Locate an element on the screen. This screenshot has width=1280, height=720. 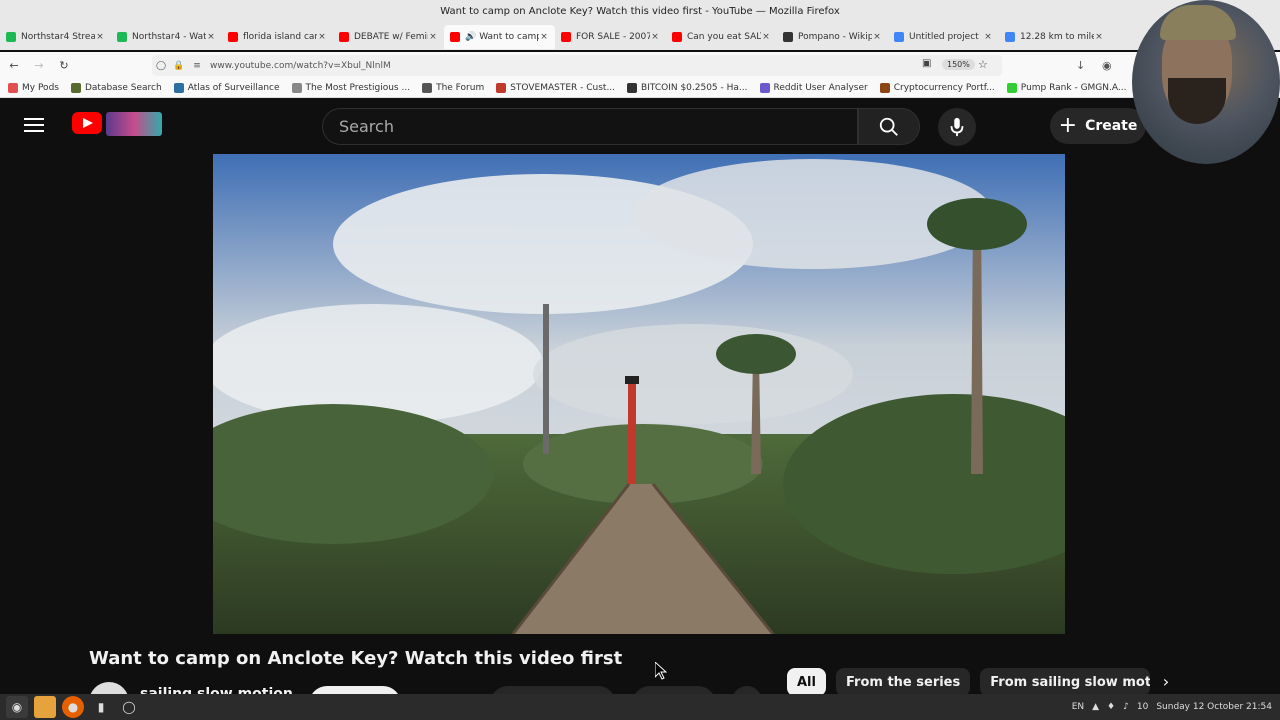
reload-button: ↻ is located at coordinates (64, 66).